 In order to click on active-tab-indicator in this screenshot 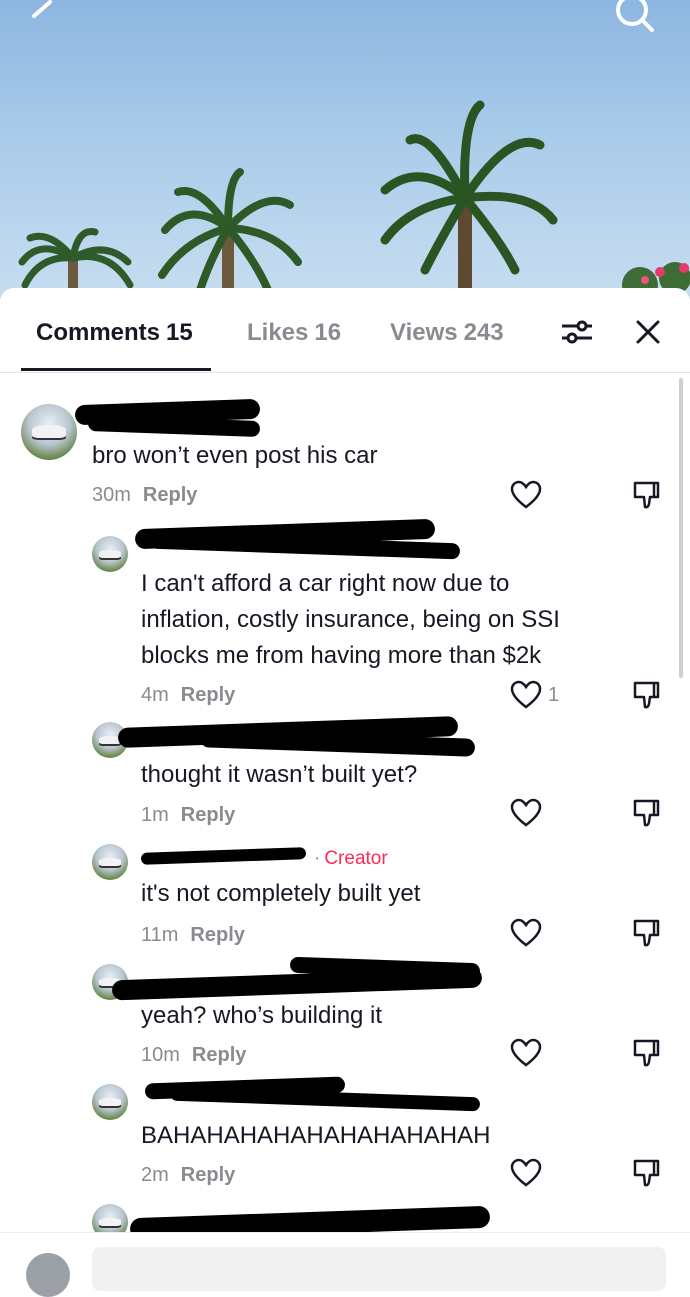, I will do `click(116, 369)`.